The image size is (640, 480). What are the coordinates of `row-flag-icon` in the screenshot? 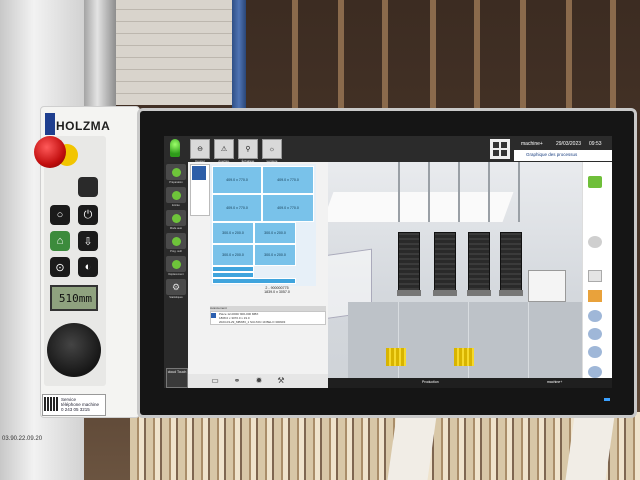 It's located at (213, 315).